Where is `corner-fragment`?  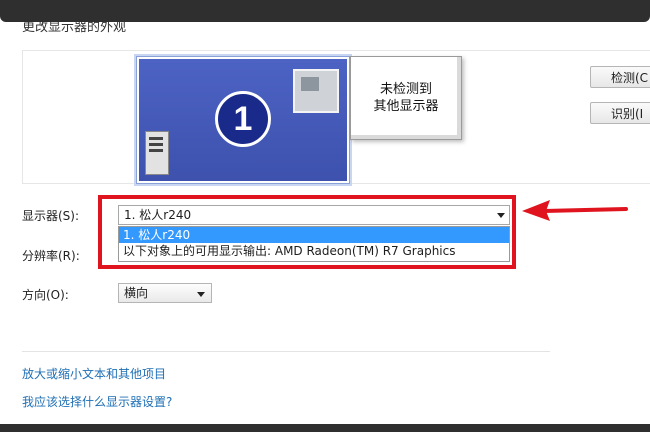 corner-fragment is located at coordinates (640, 337).